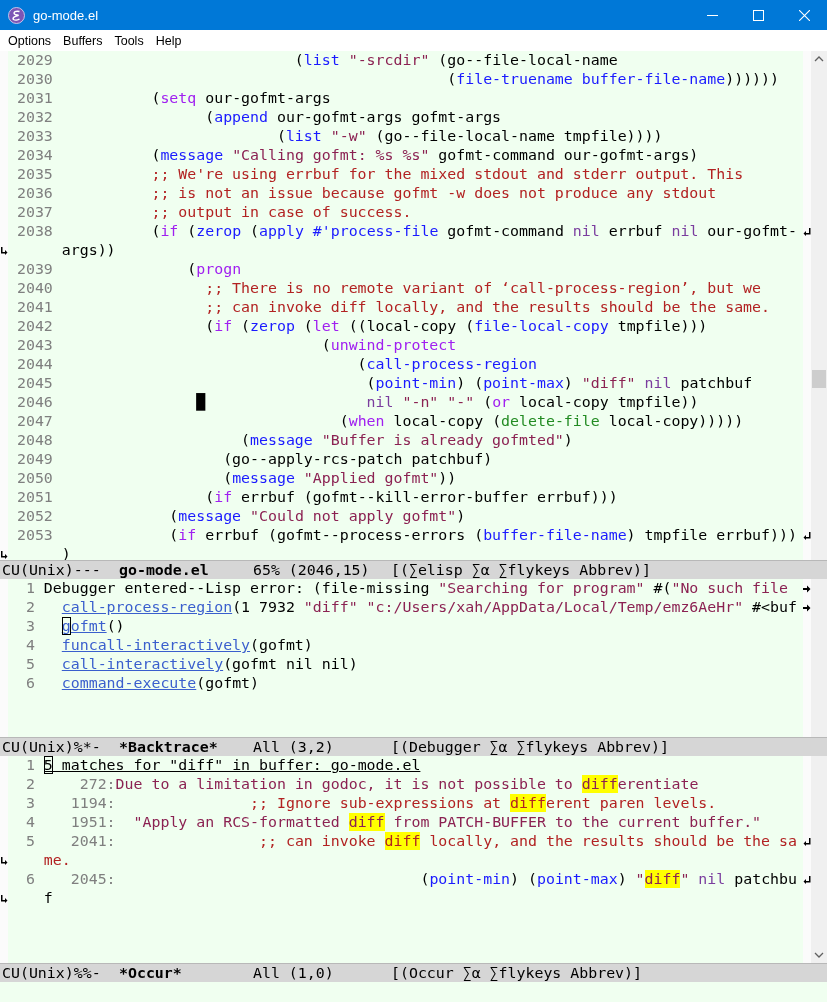 The image size is (827, 1002). Describe the element at coordinates (447, 402) in the screenshot. I see `code-line: █ nil "-n" "-" (or local-copy tmpfile))` at that location.